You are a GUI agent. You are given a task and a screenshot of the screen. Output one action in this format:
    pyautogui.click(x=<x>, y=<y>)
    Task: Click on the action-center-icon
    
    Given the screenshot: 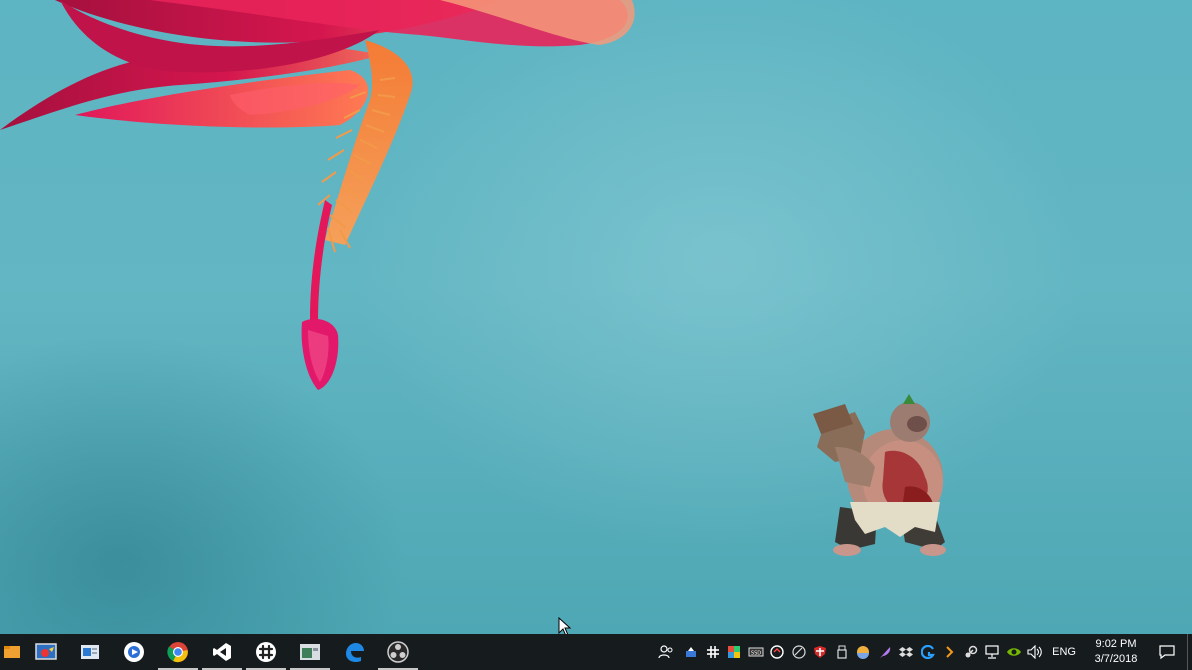 What is the action you would take?
    pyautogui.click(x=1167, y=652)
    